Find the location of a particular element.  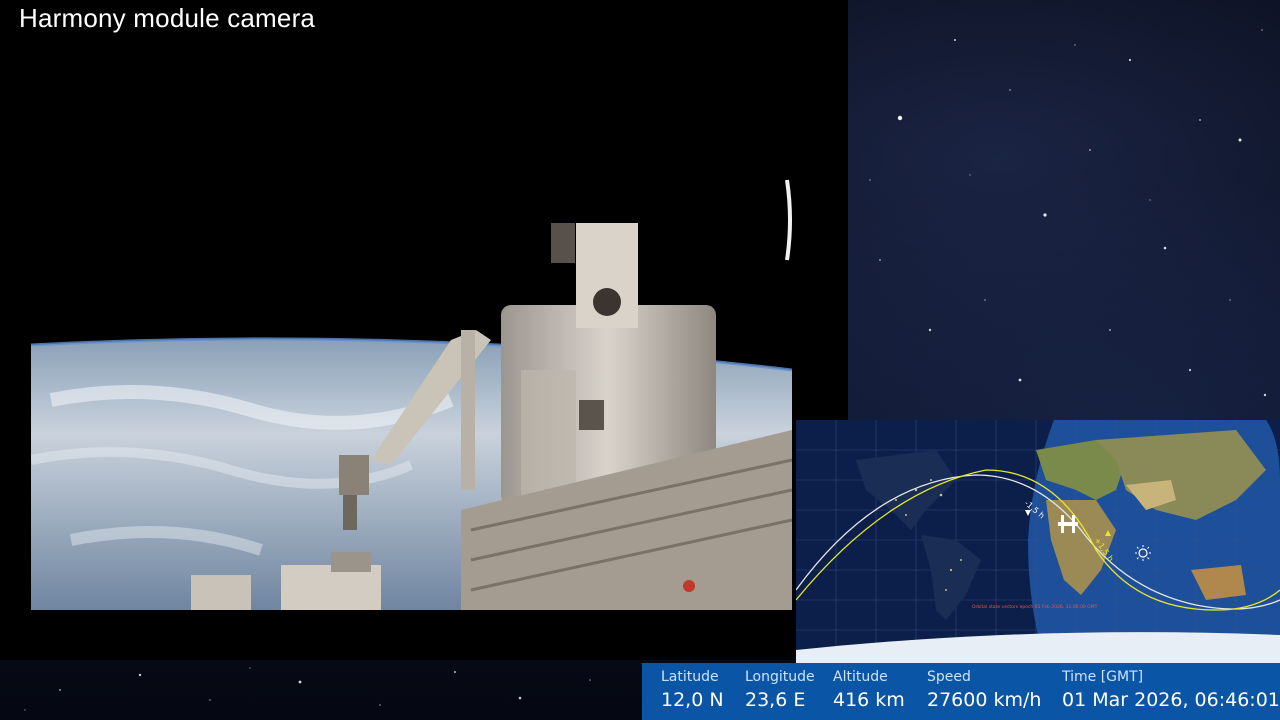

time-label: Time [GMT] is located at coordinates (1103, 677).